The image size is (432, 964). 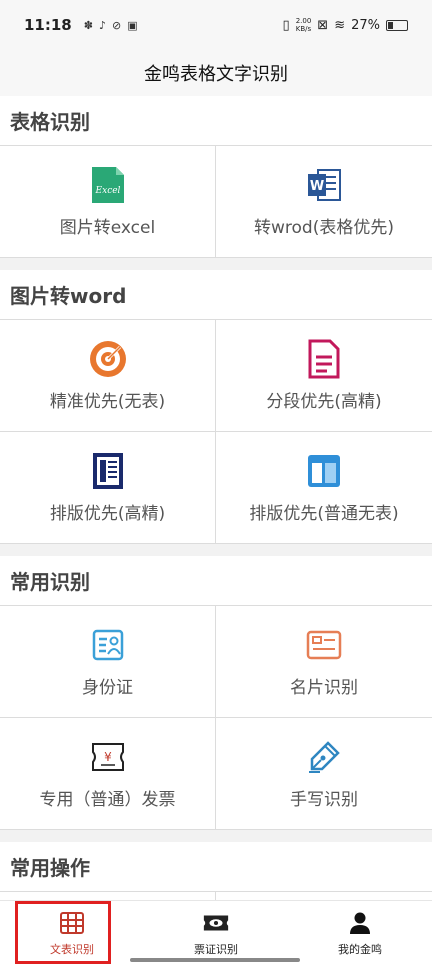 What do you see at coordinates (324, 402) in the screenshot?
I see `cell-label: 分段优先(高精)` at bounding box center [324, 402].